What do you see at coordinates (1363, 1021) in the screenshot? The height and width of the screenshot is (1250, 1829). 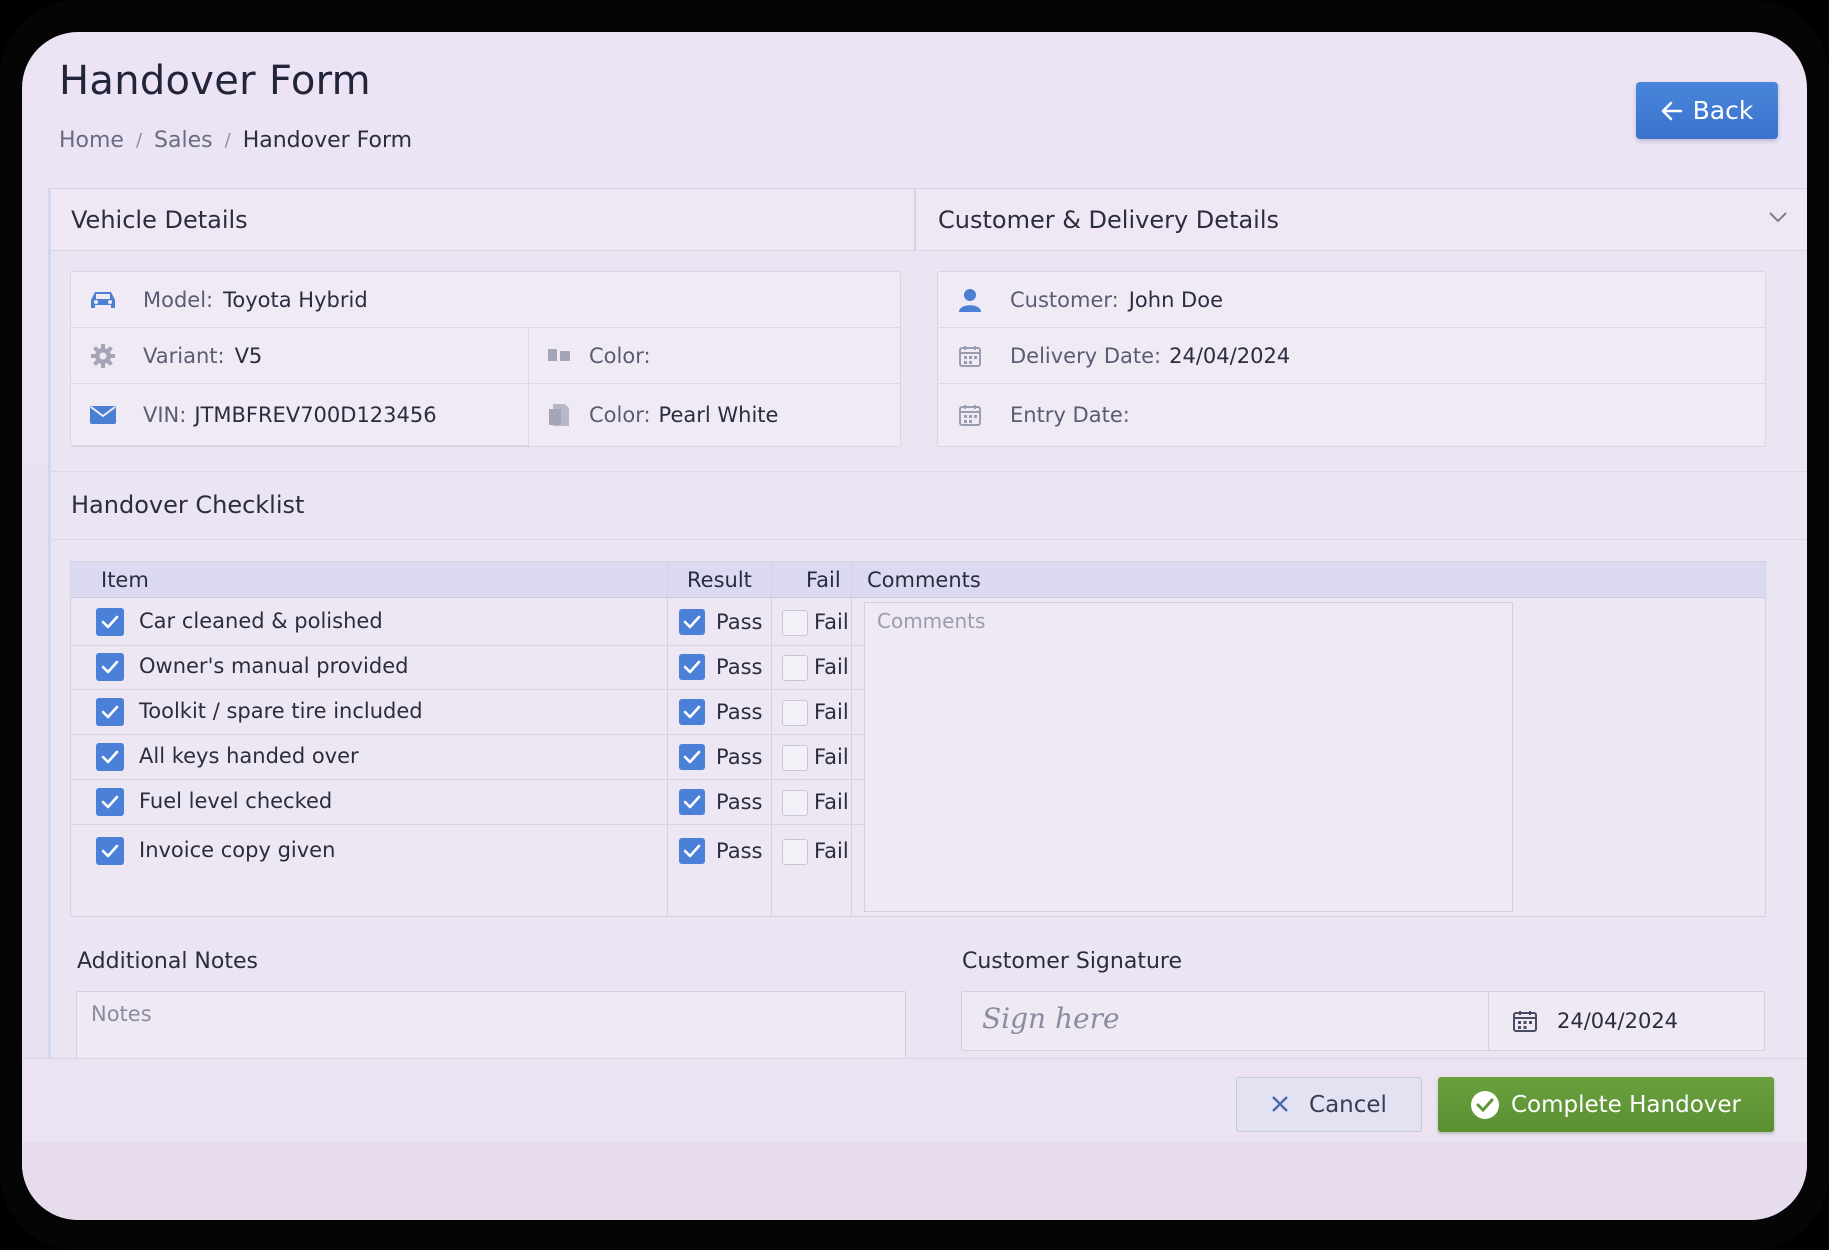 I see `signature-field: Sign here 24/04/2024` at bounding box center [1363, 1021].